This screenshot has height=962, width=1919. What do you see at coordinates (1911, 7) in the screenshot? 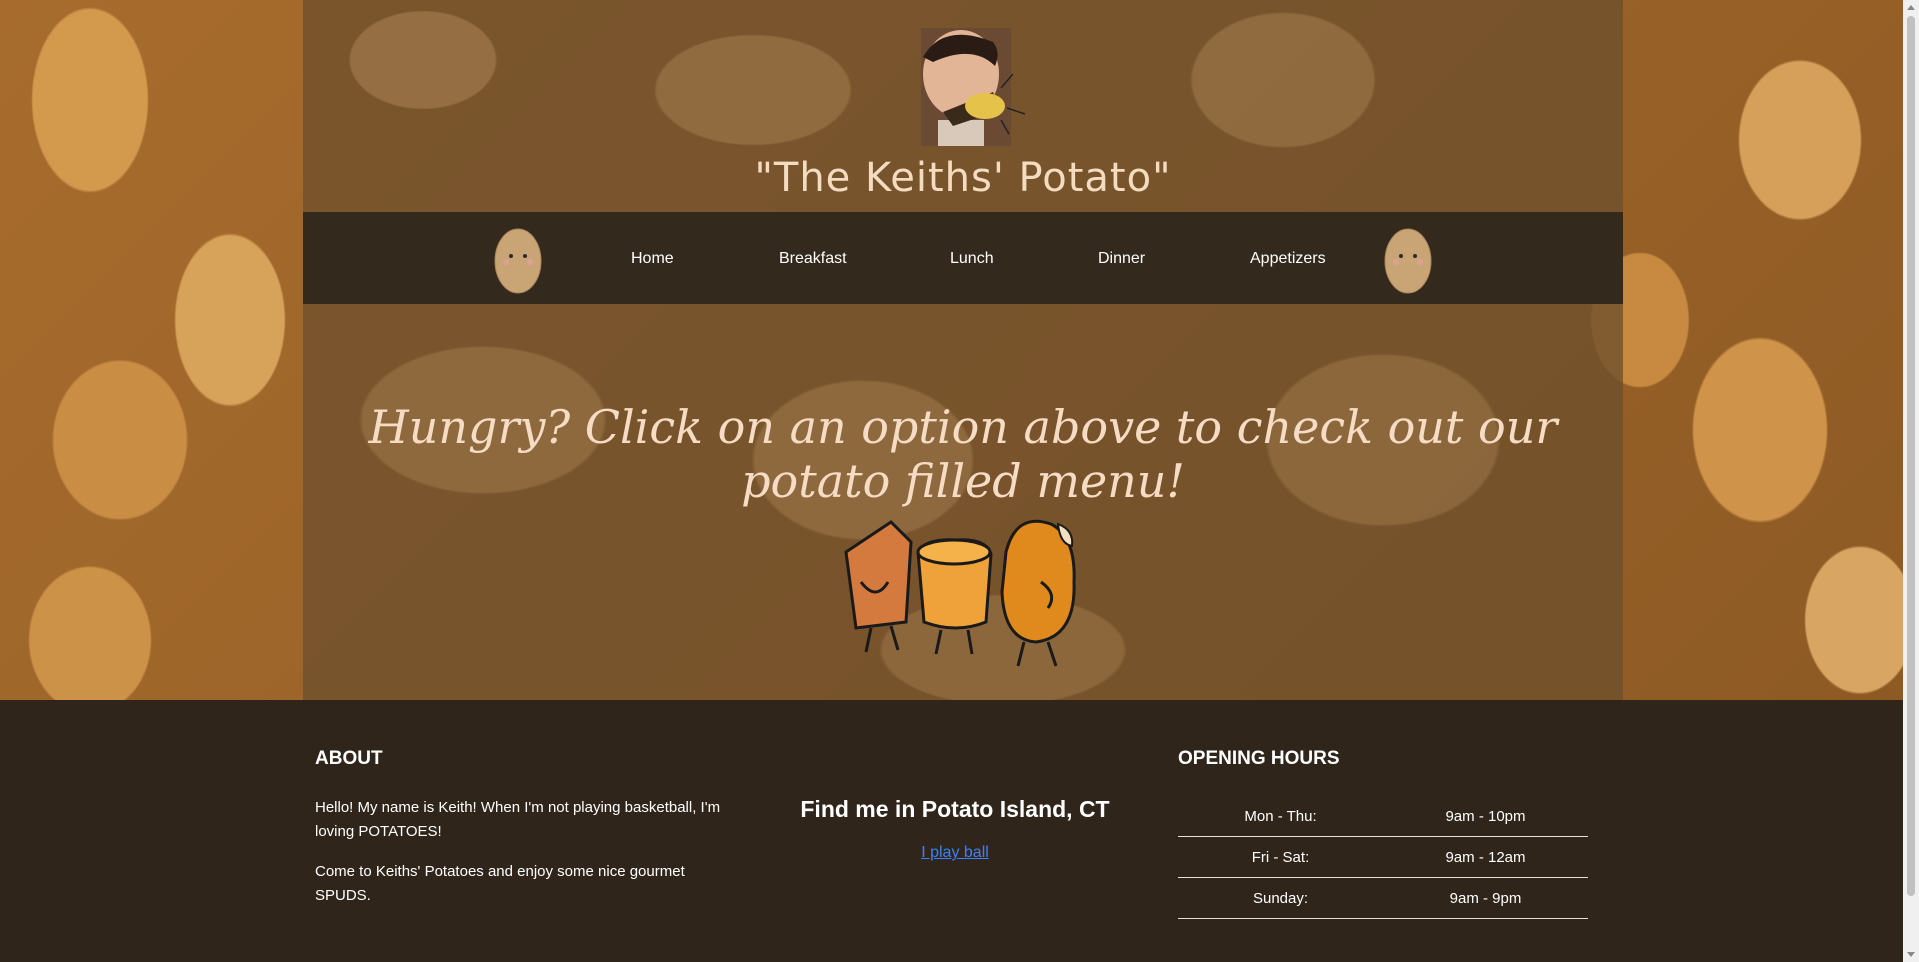
I see `scroll-up-arrow-icon` at bounding box center [1911, 7].